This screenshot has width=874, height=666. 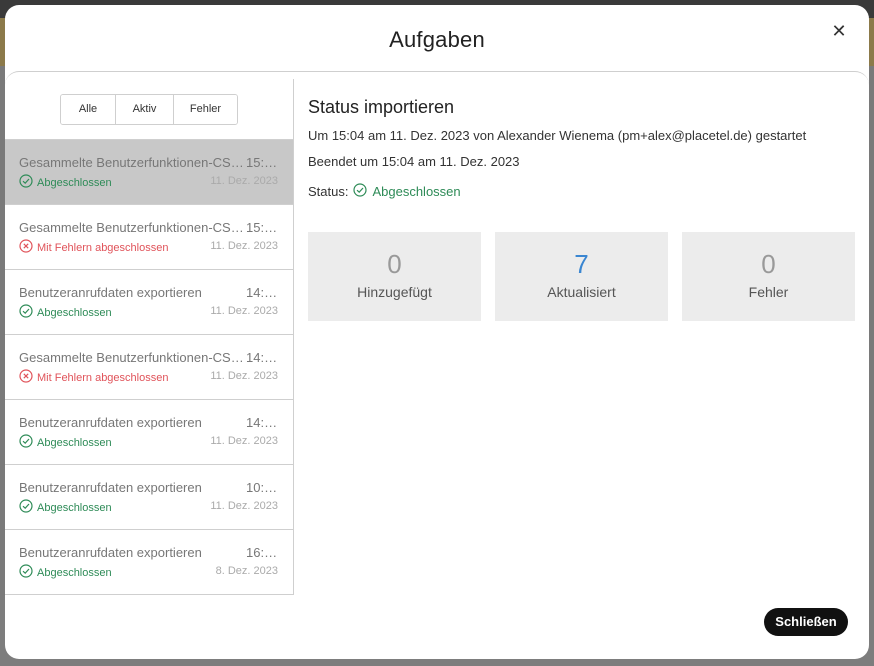 I want to click on filter-active-button: Aktiv, so click(x=144, y=109).